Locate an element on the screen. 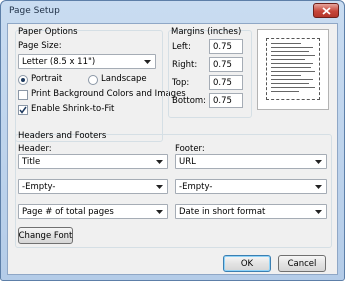 Image resolution: width=345 pixels, height=281 pixels. portrait-label: Portrait is located at coordinates (47, 79).